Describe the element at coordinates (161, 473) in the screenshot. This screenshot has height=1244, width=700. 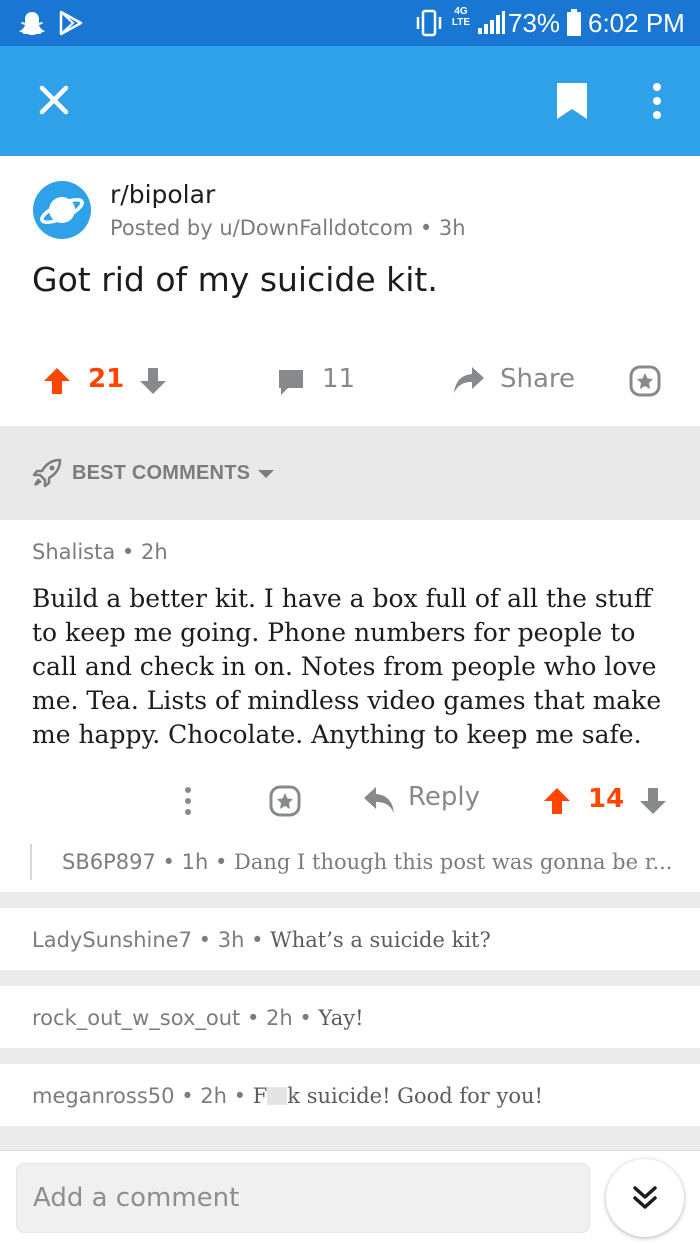
I see `sort-label: BEST COMMENTS` at that location.